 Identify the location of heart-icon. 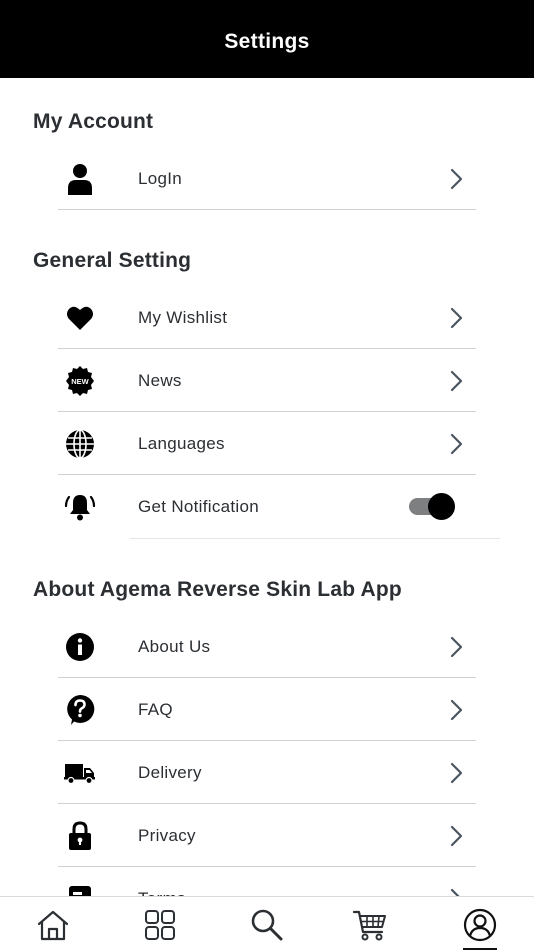
(80, 318).